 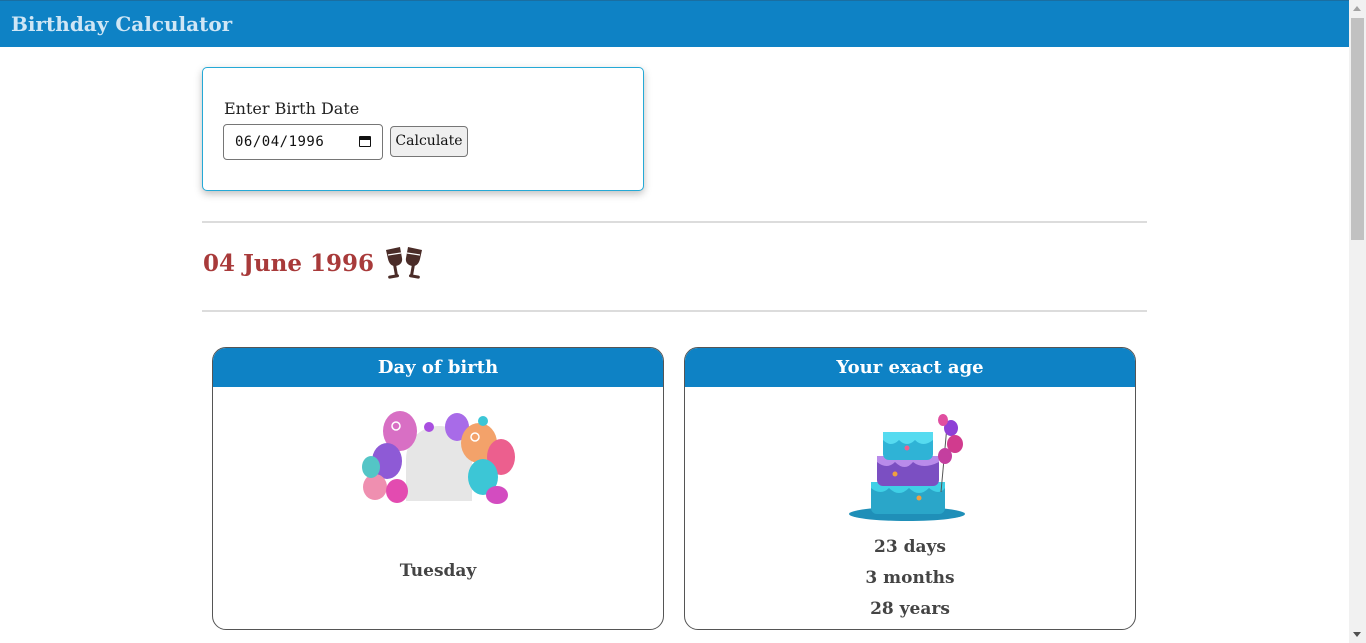 What do you see at coordinates (429, 141) in the screenshot?
I see `calculate-button: Calculate` at bounding box center [429, 141].